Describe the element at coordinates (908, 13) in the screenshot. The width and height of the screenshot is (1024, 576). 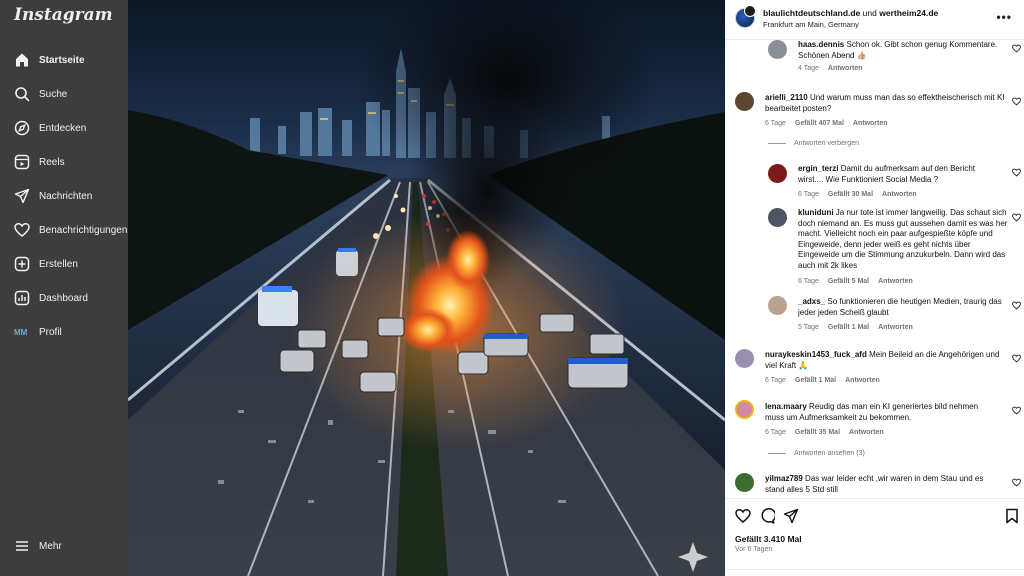
I see `author-link: wertheim24.de` at that location.